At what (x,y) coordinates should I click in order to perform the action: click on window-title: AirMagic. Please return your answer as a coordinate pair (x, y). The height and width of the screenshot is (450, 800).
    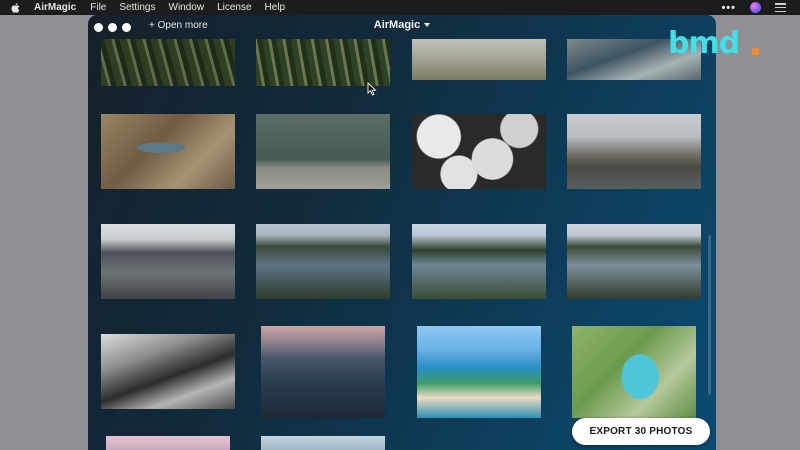
    Looking at the image, I should click on (402, 25).